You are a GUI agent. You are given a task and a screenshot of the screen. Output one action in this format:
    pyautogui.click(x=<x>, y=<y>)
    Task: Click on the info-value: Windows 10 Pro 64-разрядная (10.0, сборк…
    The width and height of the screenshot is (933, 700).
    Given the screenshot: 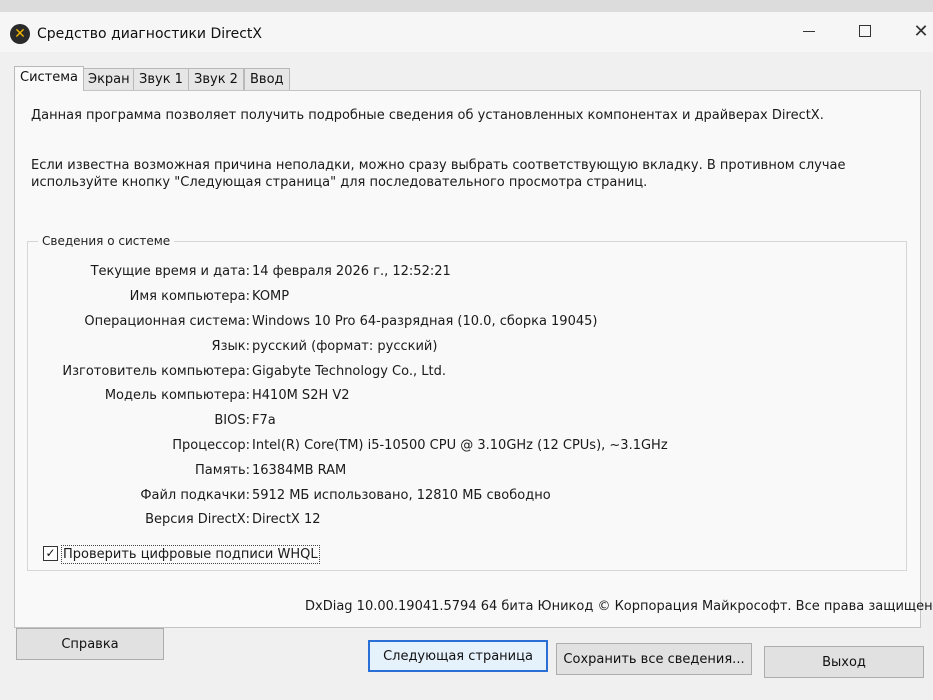 What is the action you would take?
    pyautogui.click(x=425, y=321)
    